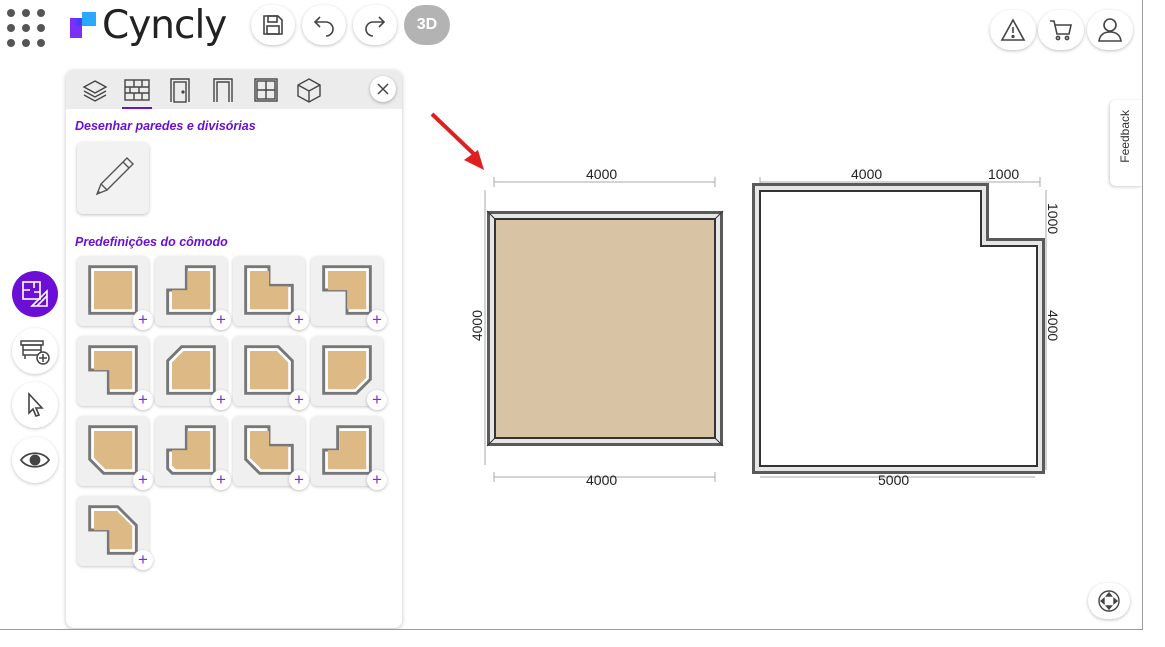 The image size is (1165, 647). What do you see at coordinates (1053, 219) in the screenshot?
I see `room2-notch-right-dimension: 1000` at bounding box center [1053, 219].